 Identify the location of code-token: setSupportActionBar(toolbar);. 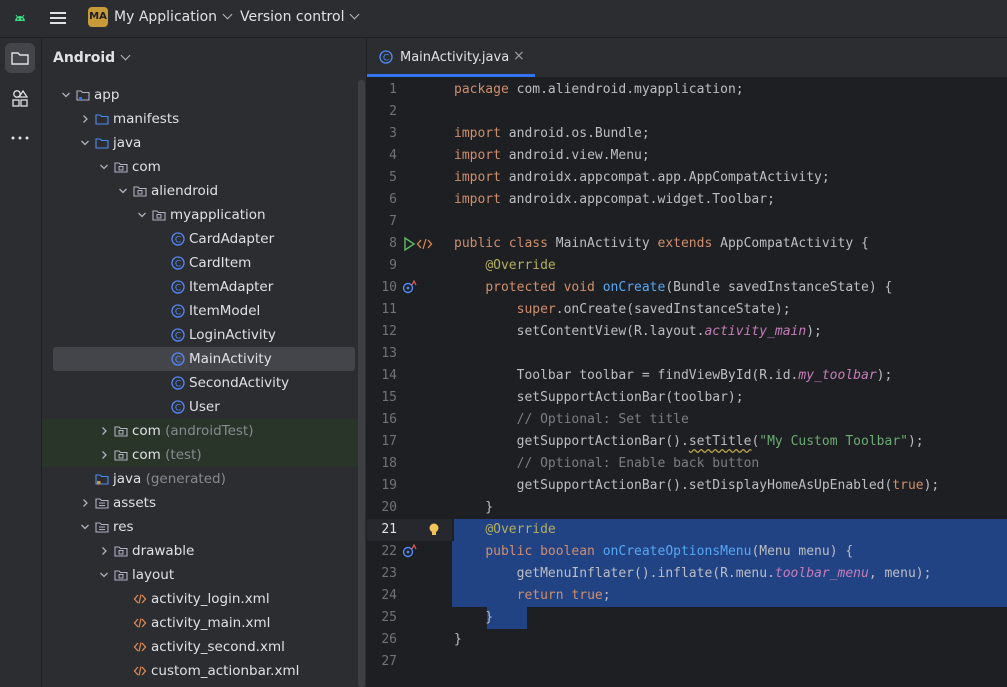
(599, 397).